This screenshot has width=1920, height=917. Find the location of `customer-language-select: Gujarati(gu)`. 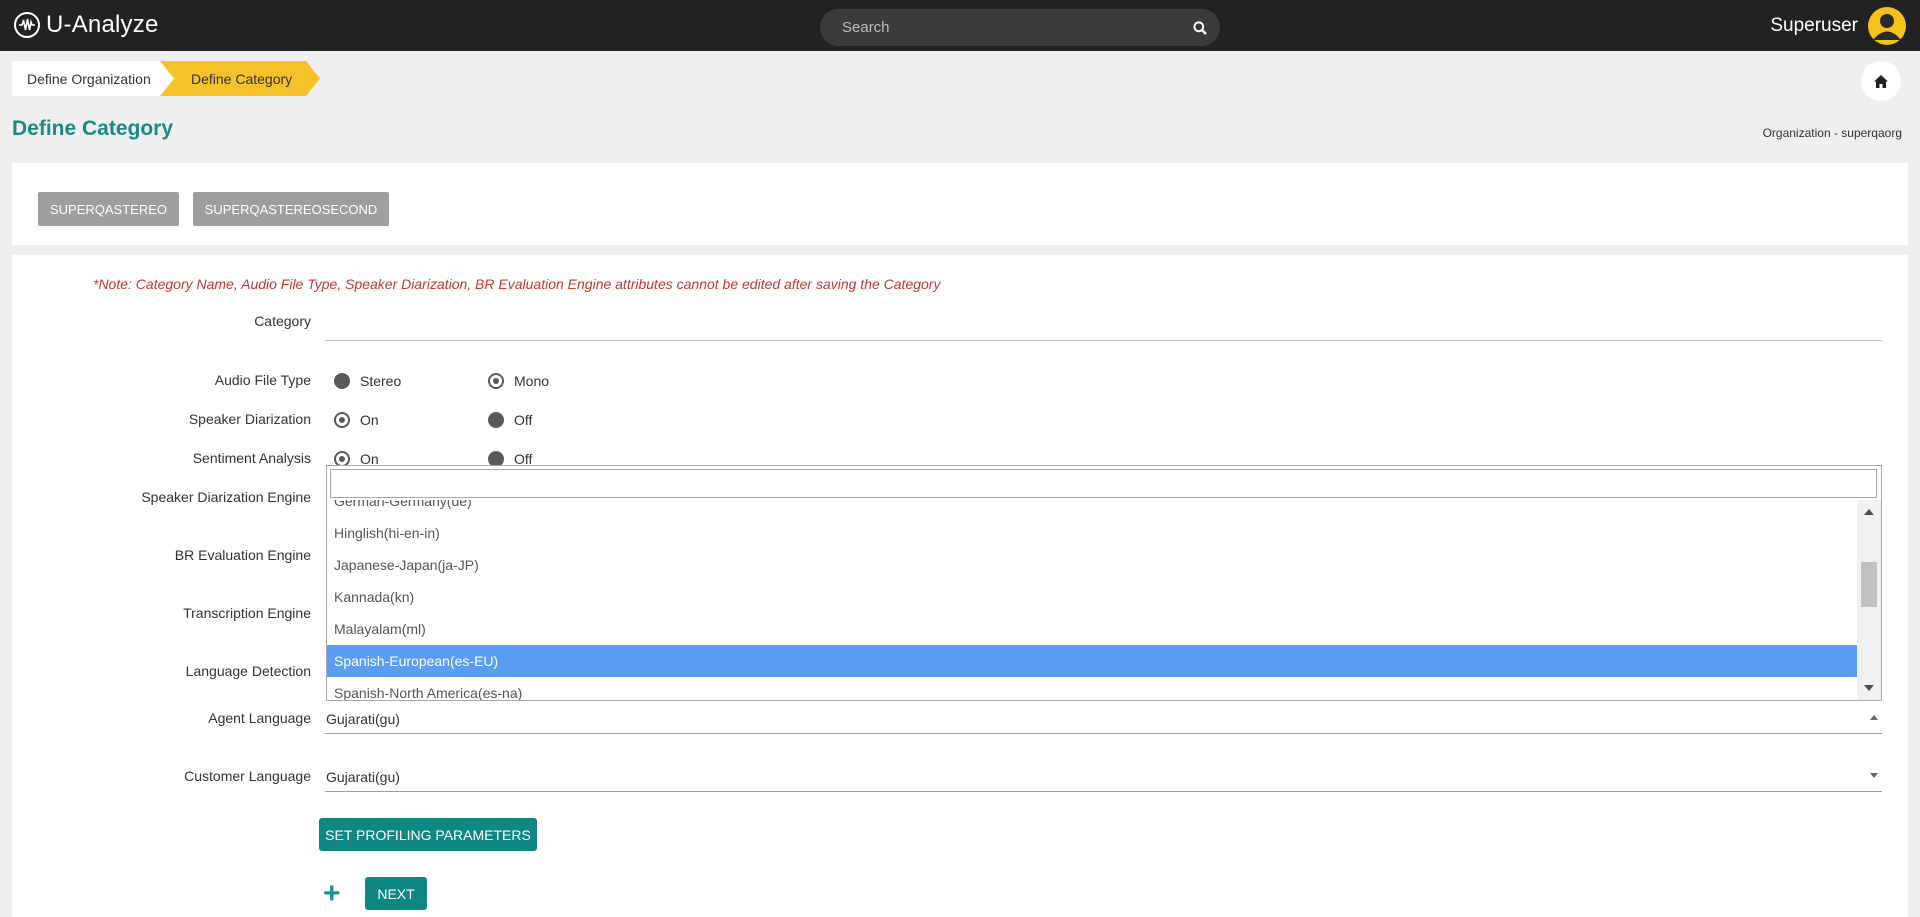

customer-language-select: Gujarati(gu) is located at coordinates (1103, 777).